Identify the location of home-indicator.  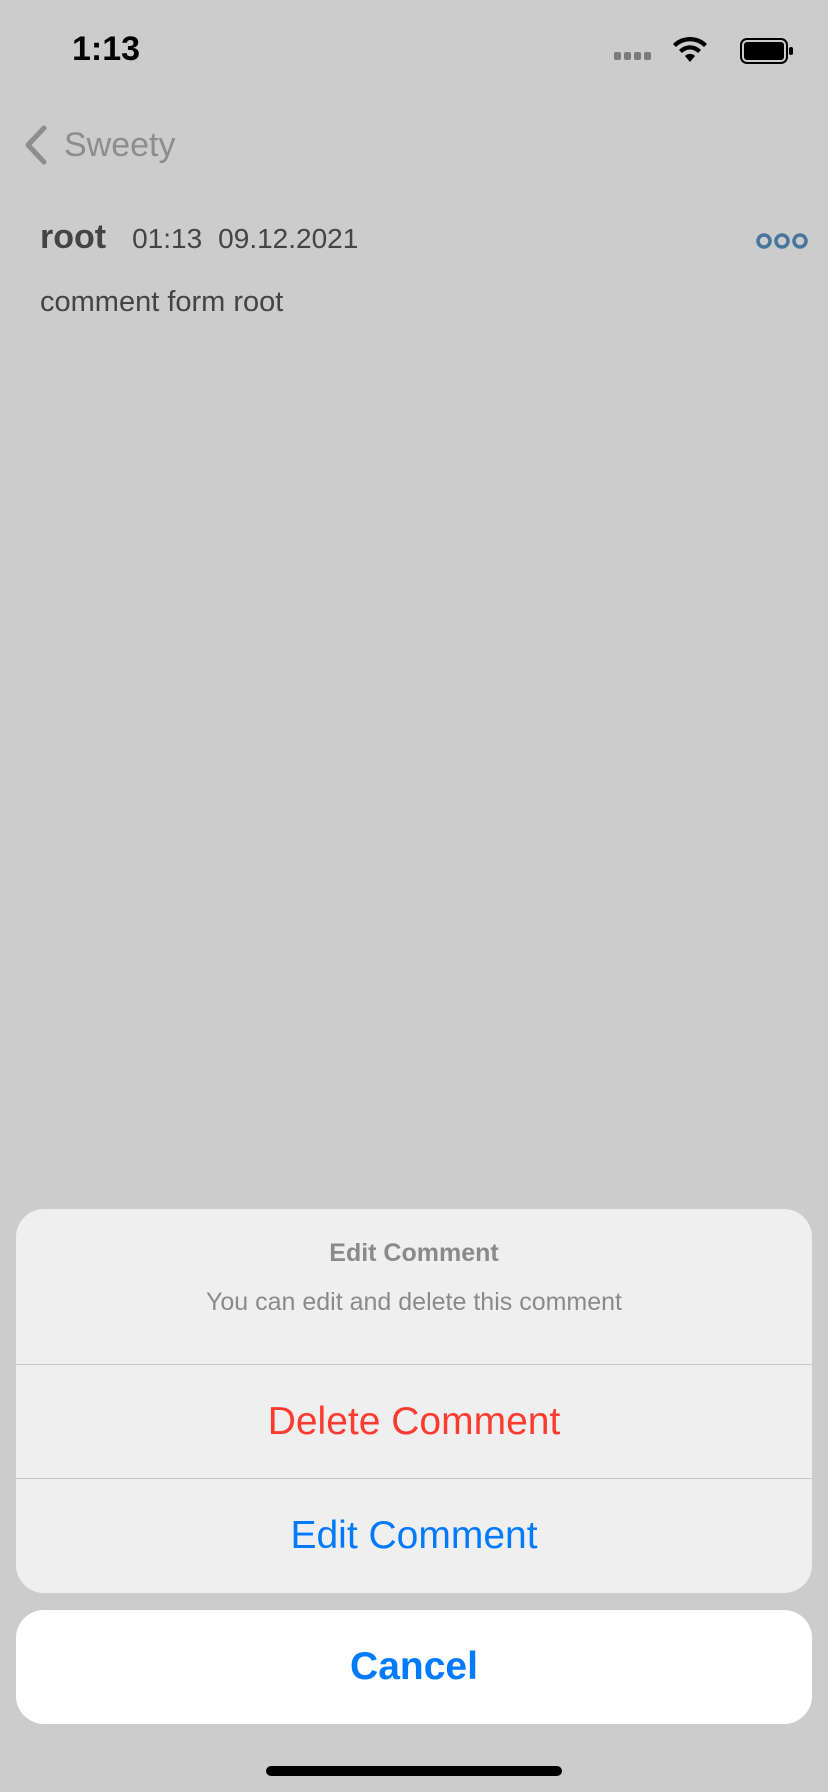
(414, 1771).